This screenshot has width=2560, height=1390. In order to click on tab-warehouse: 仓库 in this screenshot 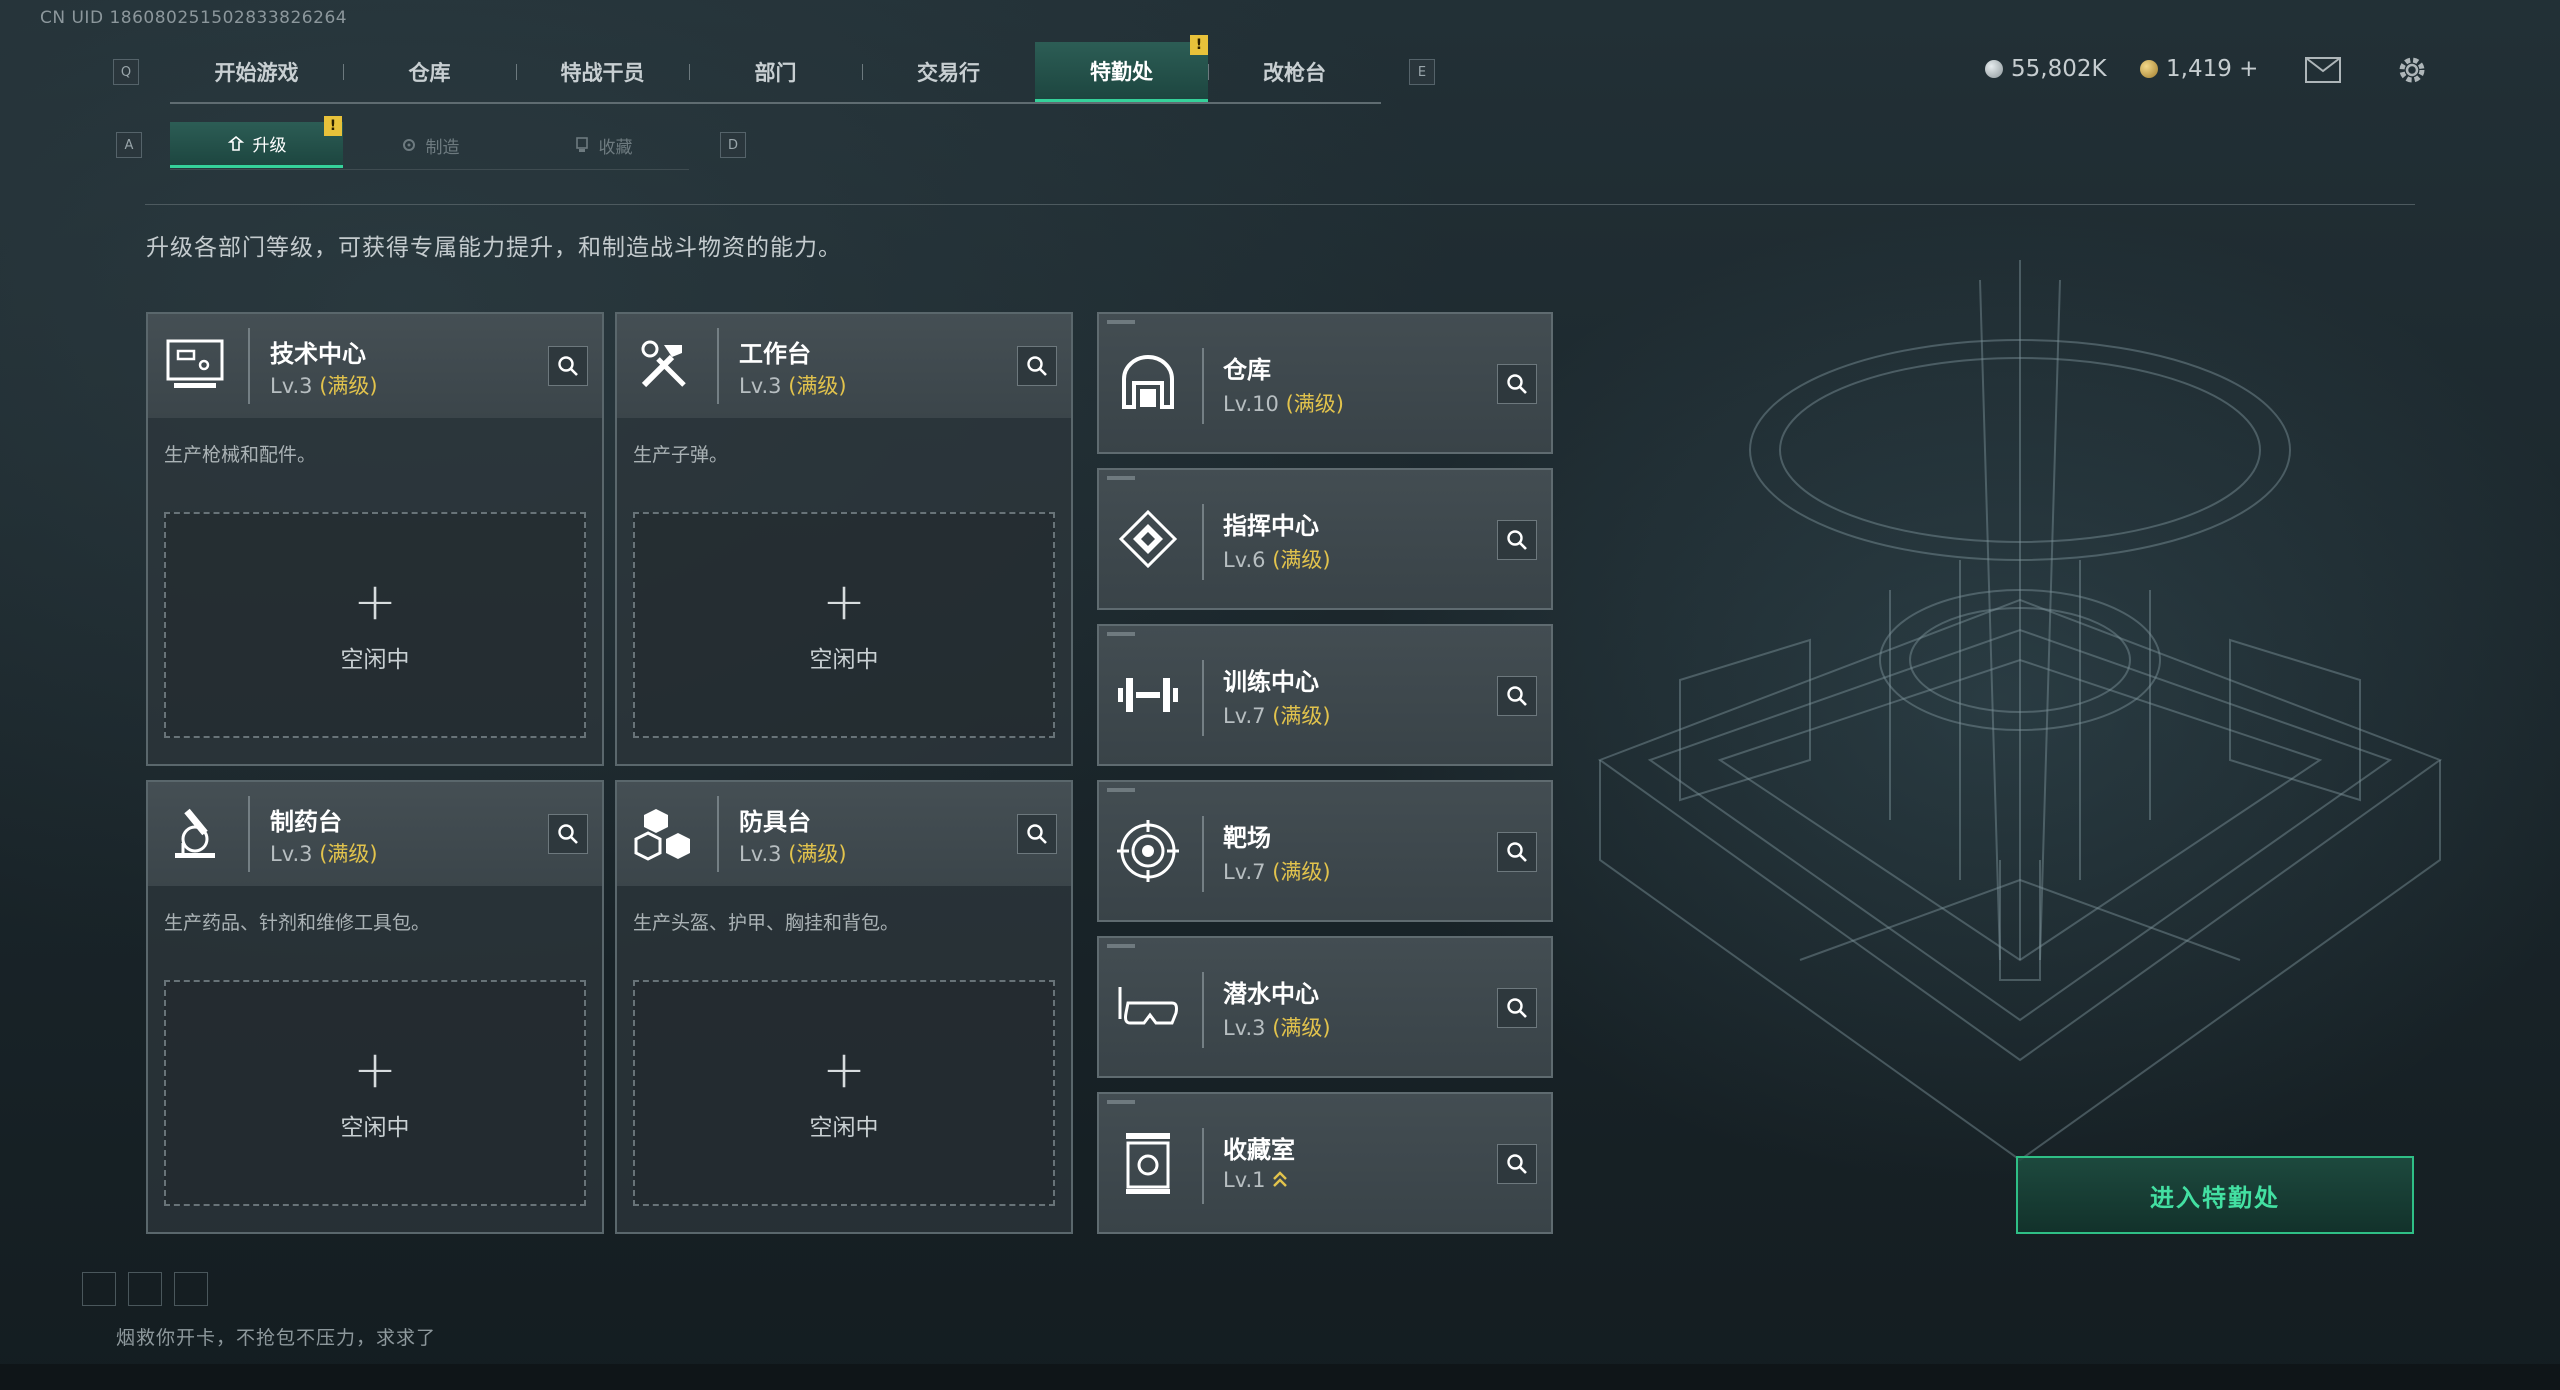, I will do `click(429, 72)`.